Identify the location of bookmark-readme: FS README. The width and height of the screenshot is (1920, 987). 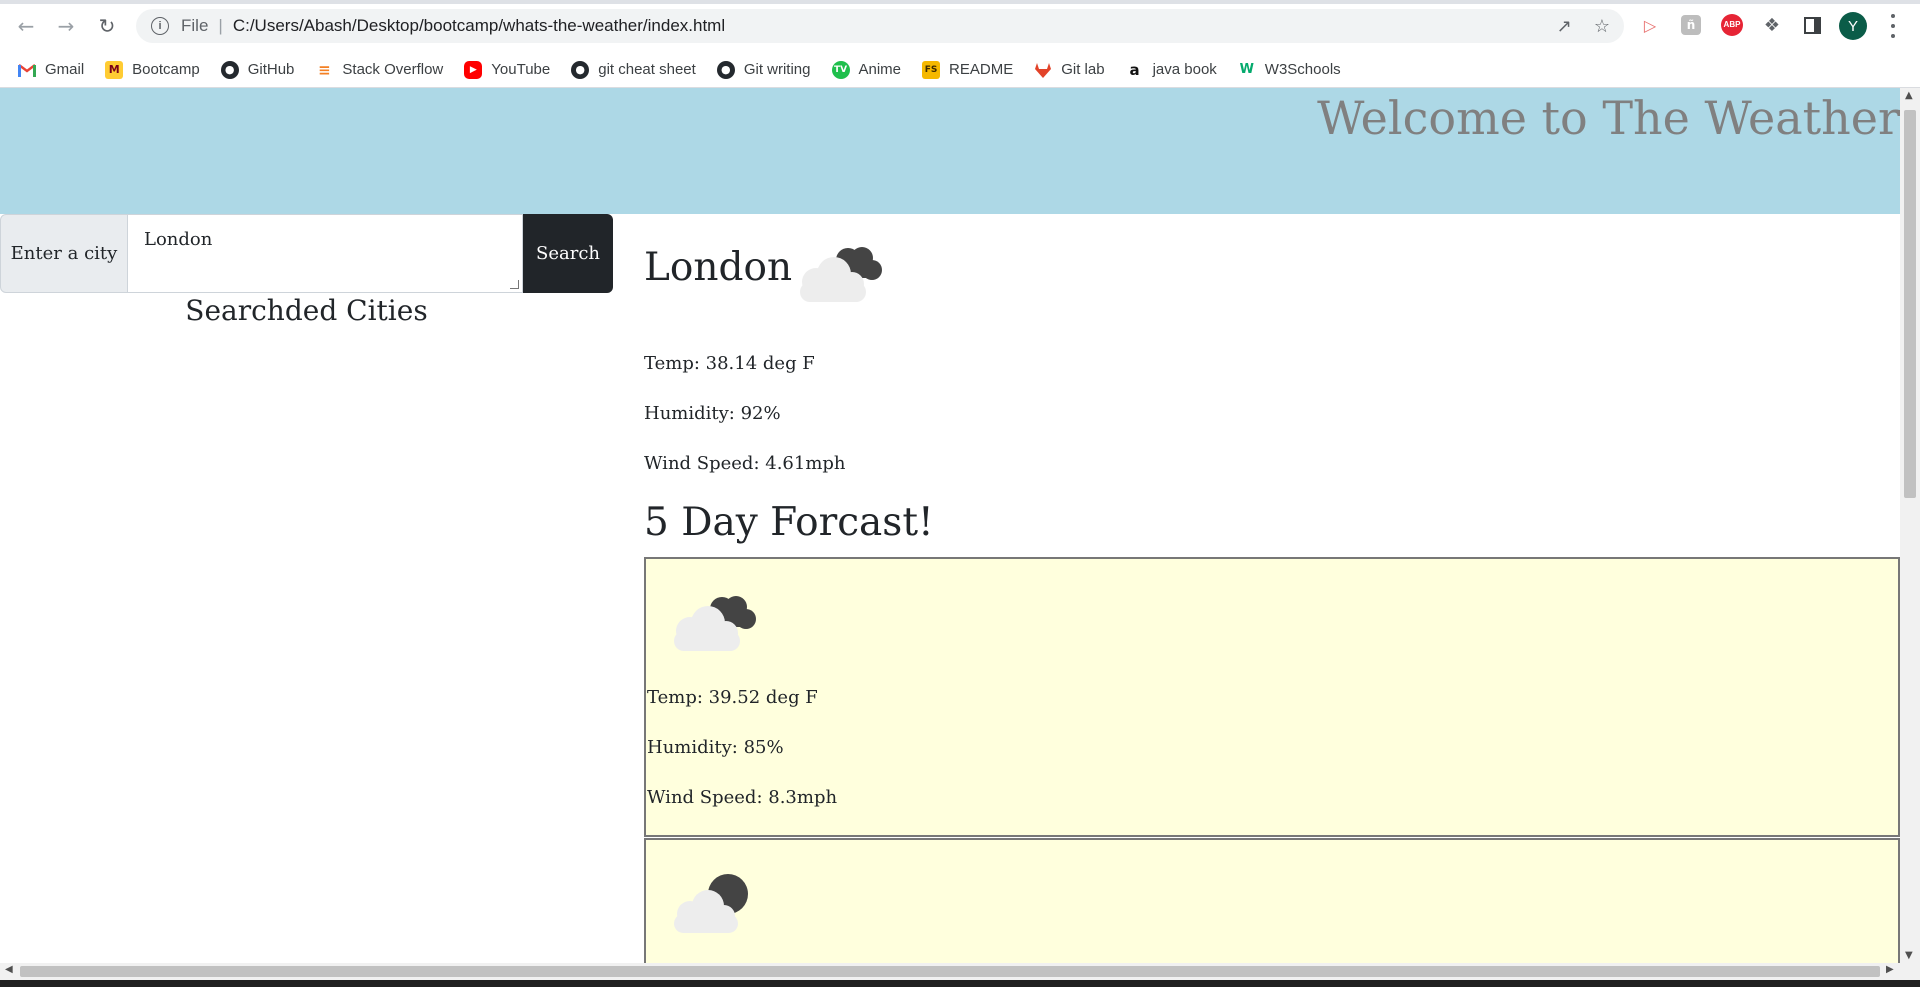
(967, 69).